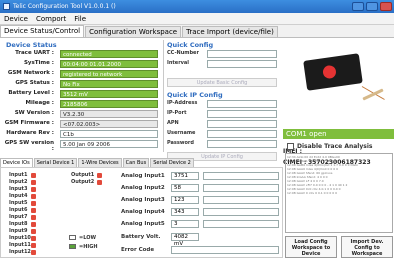 Image resolution: width=394 pixels, height=258 pixels. Describe the element at coordinates (372, 6) in the screenshot. I see `maximize-button` at that location.